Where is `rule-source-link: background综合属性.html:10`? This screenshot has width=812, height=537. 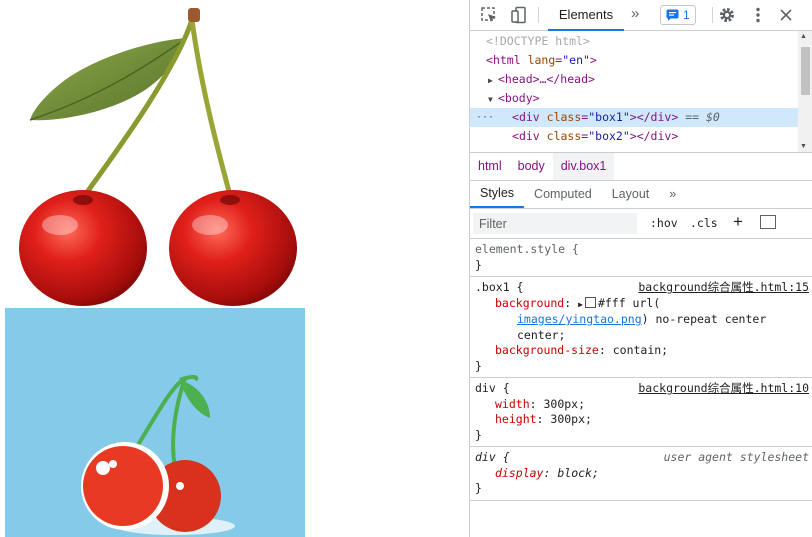 rule-source-link: background综合属性.html:10 is located at coordinates (723, 389).